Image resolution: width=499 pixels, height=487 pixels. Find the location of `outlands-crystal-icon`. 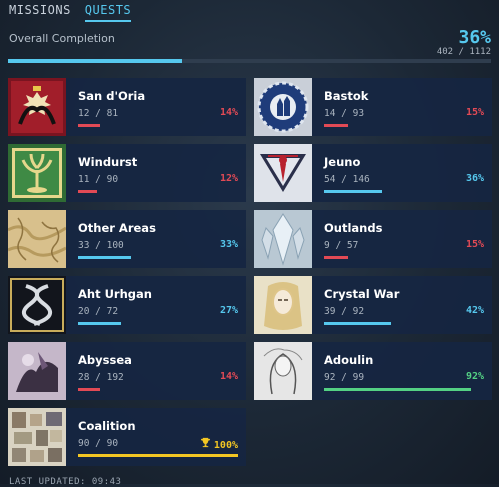

outlands-crystal-icon is located at coordinates (283, 239).